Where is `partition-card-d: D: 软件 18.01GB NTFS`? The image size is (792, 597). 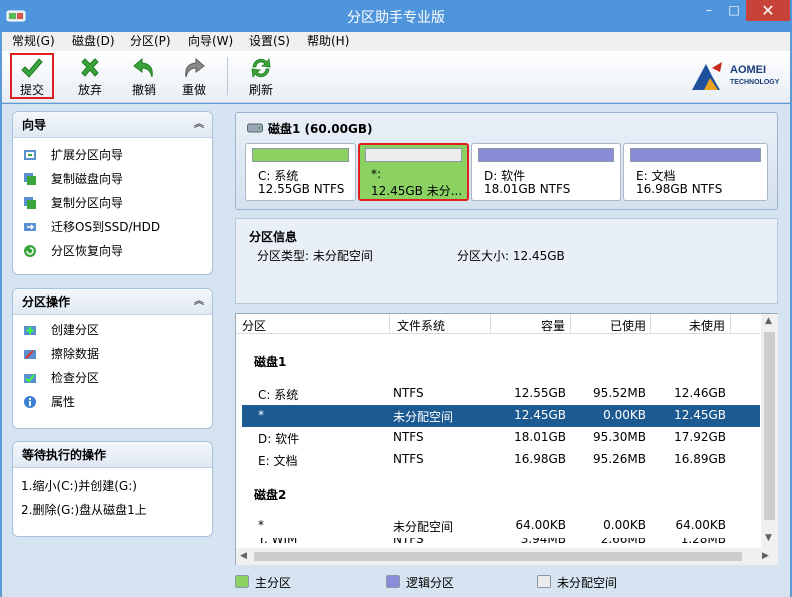
partition-card-d: D: 软件 18.01GB NTFS is located at coordinates (546, 172).